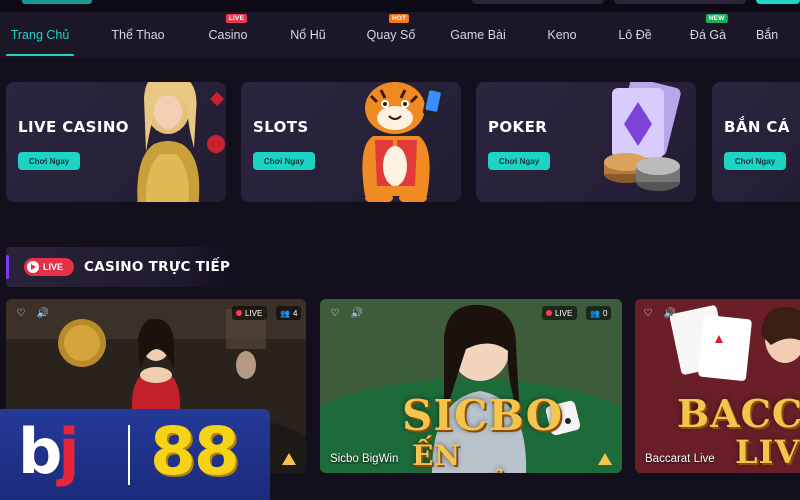 The image size is (800, 500). I want to click on nav-label: Nổ Hũ, so click(308, 35).